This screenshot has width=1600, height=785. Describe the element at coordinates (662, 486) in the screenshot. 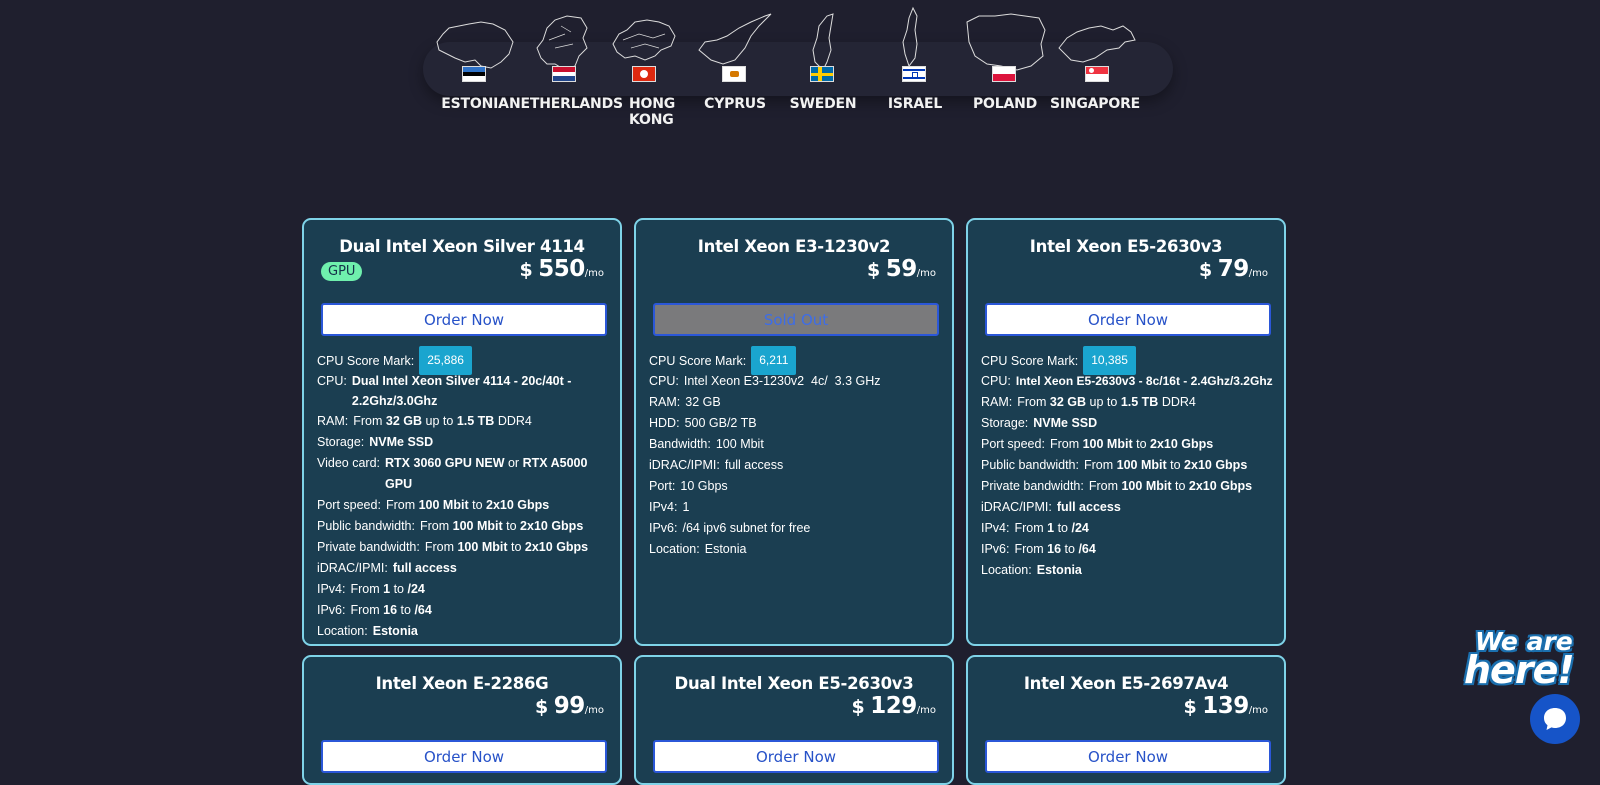

I see `spec-label: Port:` at that location.